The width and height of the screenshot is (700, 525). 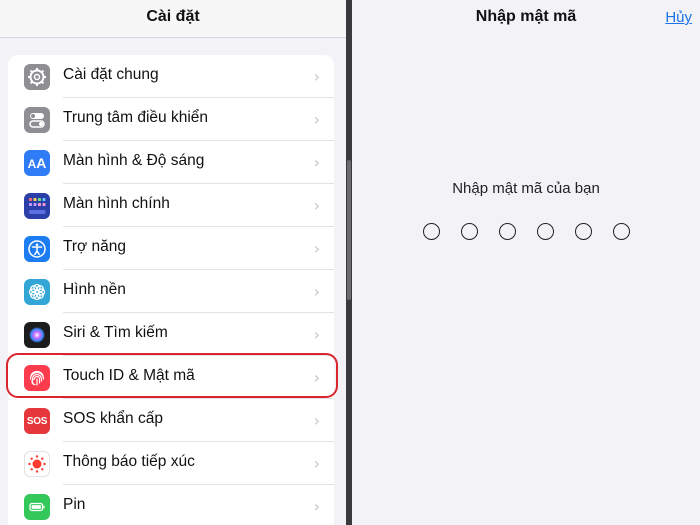 What do you see at coordinates (171, 76) in the screenshot?
I see `sidebar-item-general: Cài đặt chung ›` at bounding box center [171, 76].